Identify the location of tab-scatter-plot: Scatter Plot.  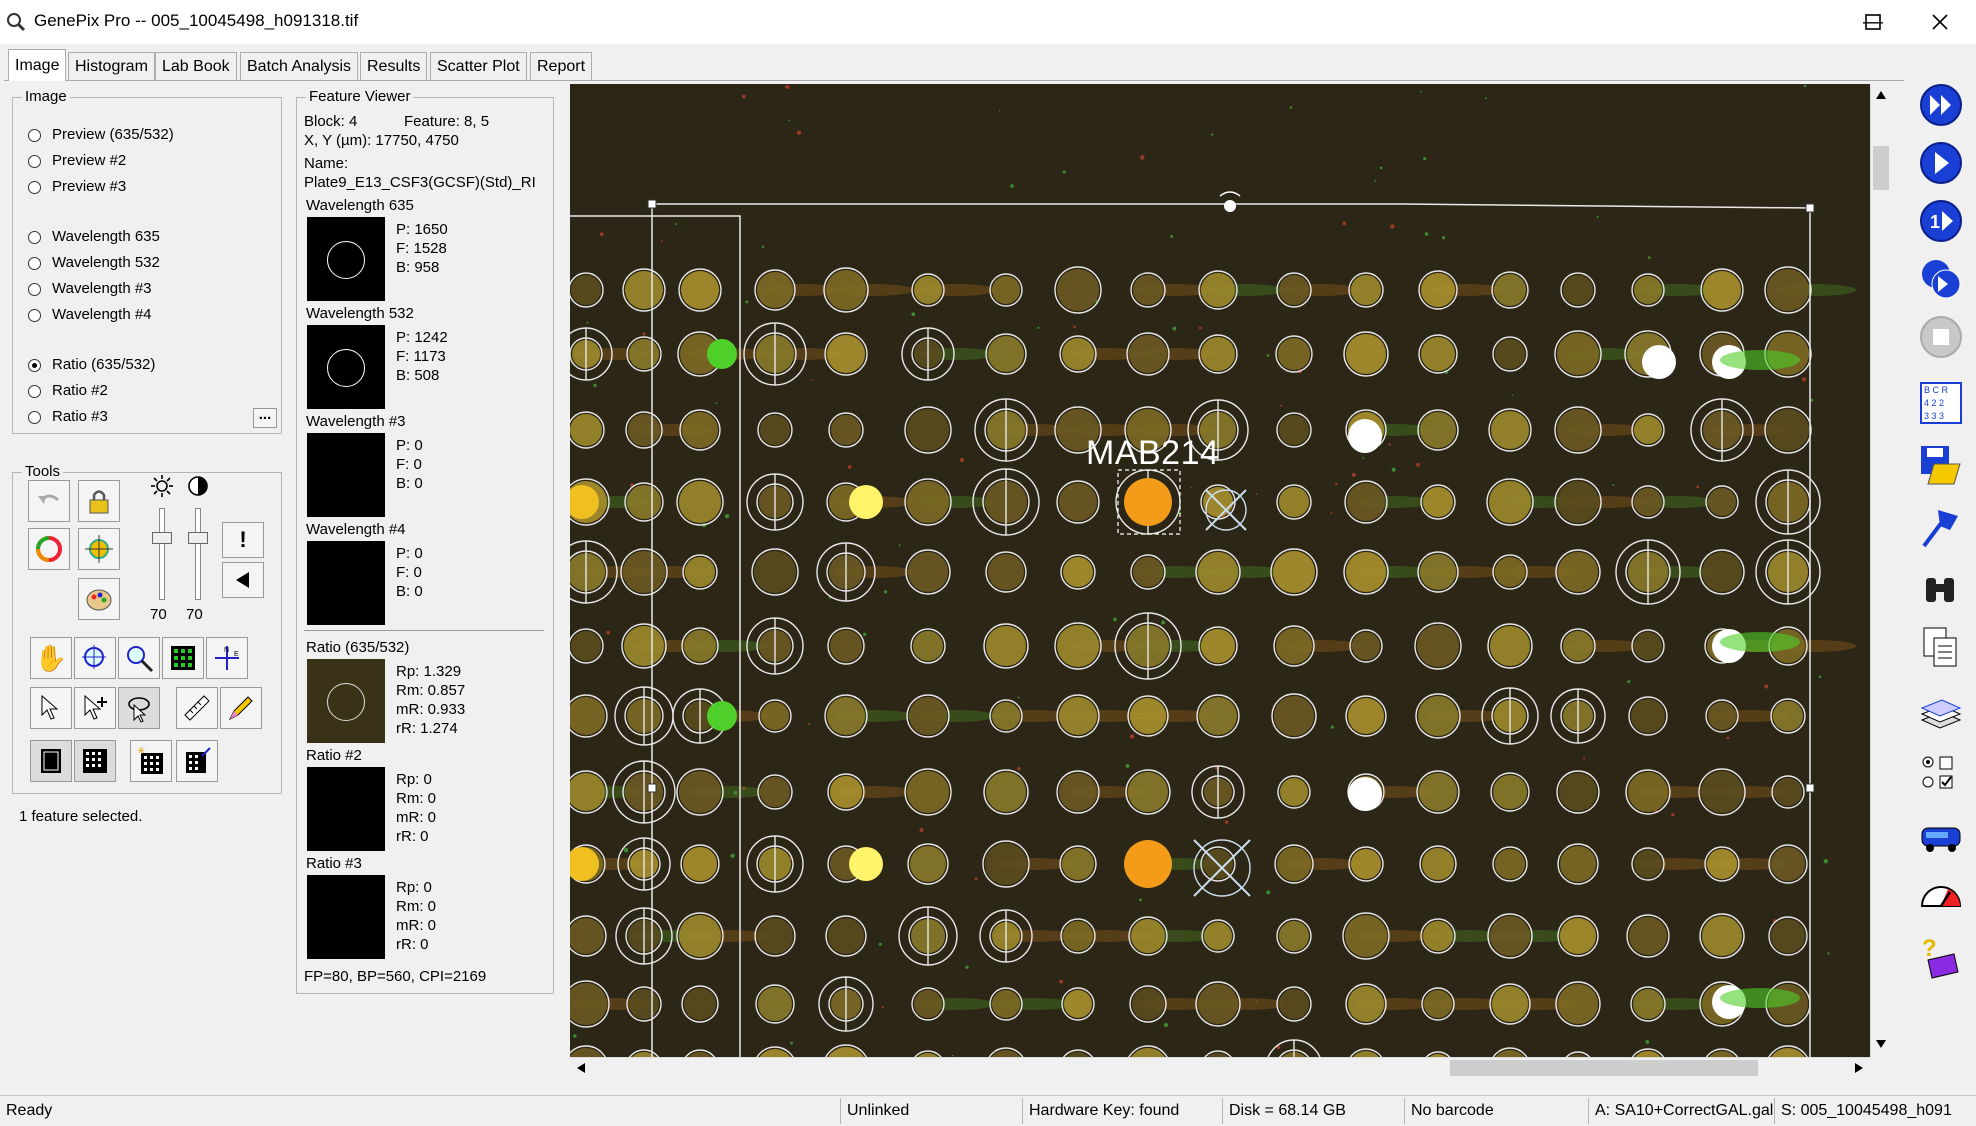
(478, 66).